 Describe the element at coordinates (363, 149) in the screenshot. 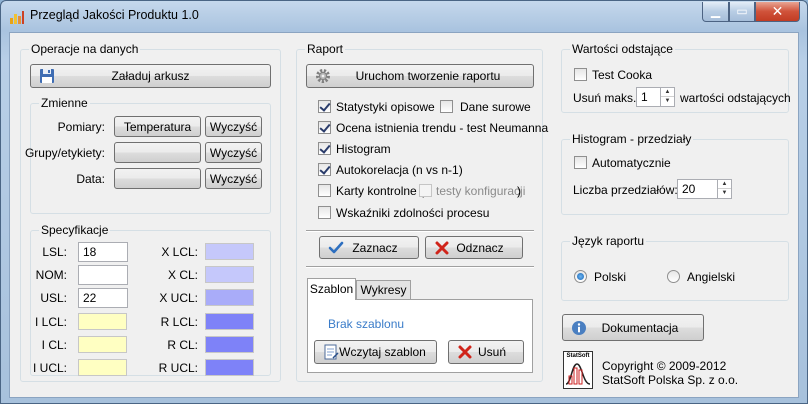

I see `histogram-label: Histogram` at that location.